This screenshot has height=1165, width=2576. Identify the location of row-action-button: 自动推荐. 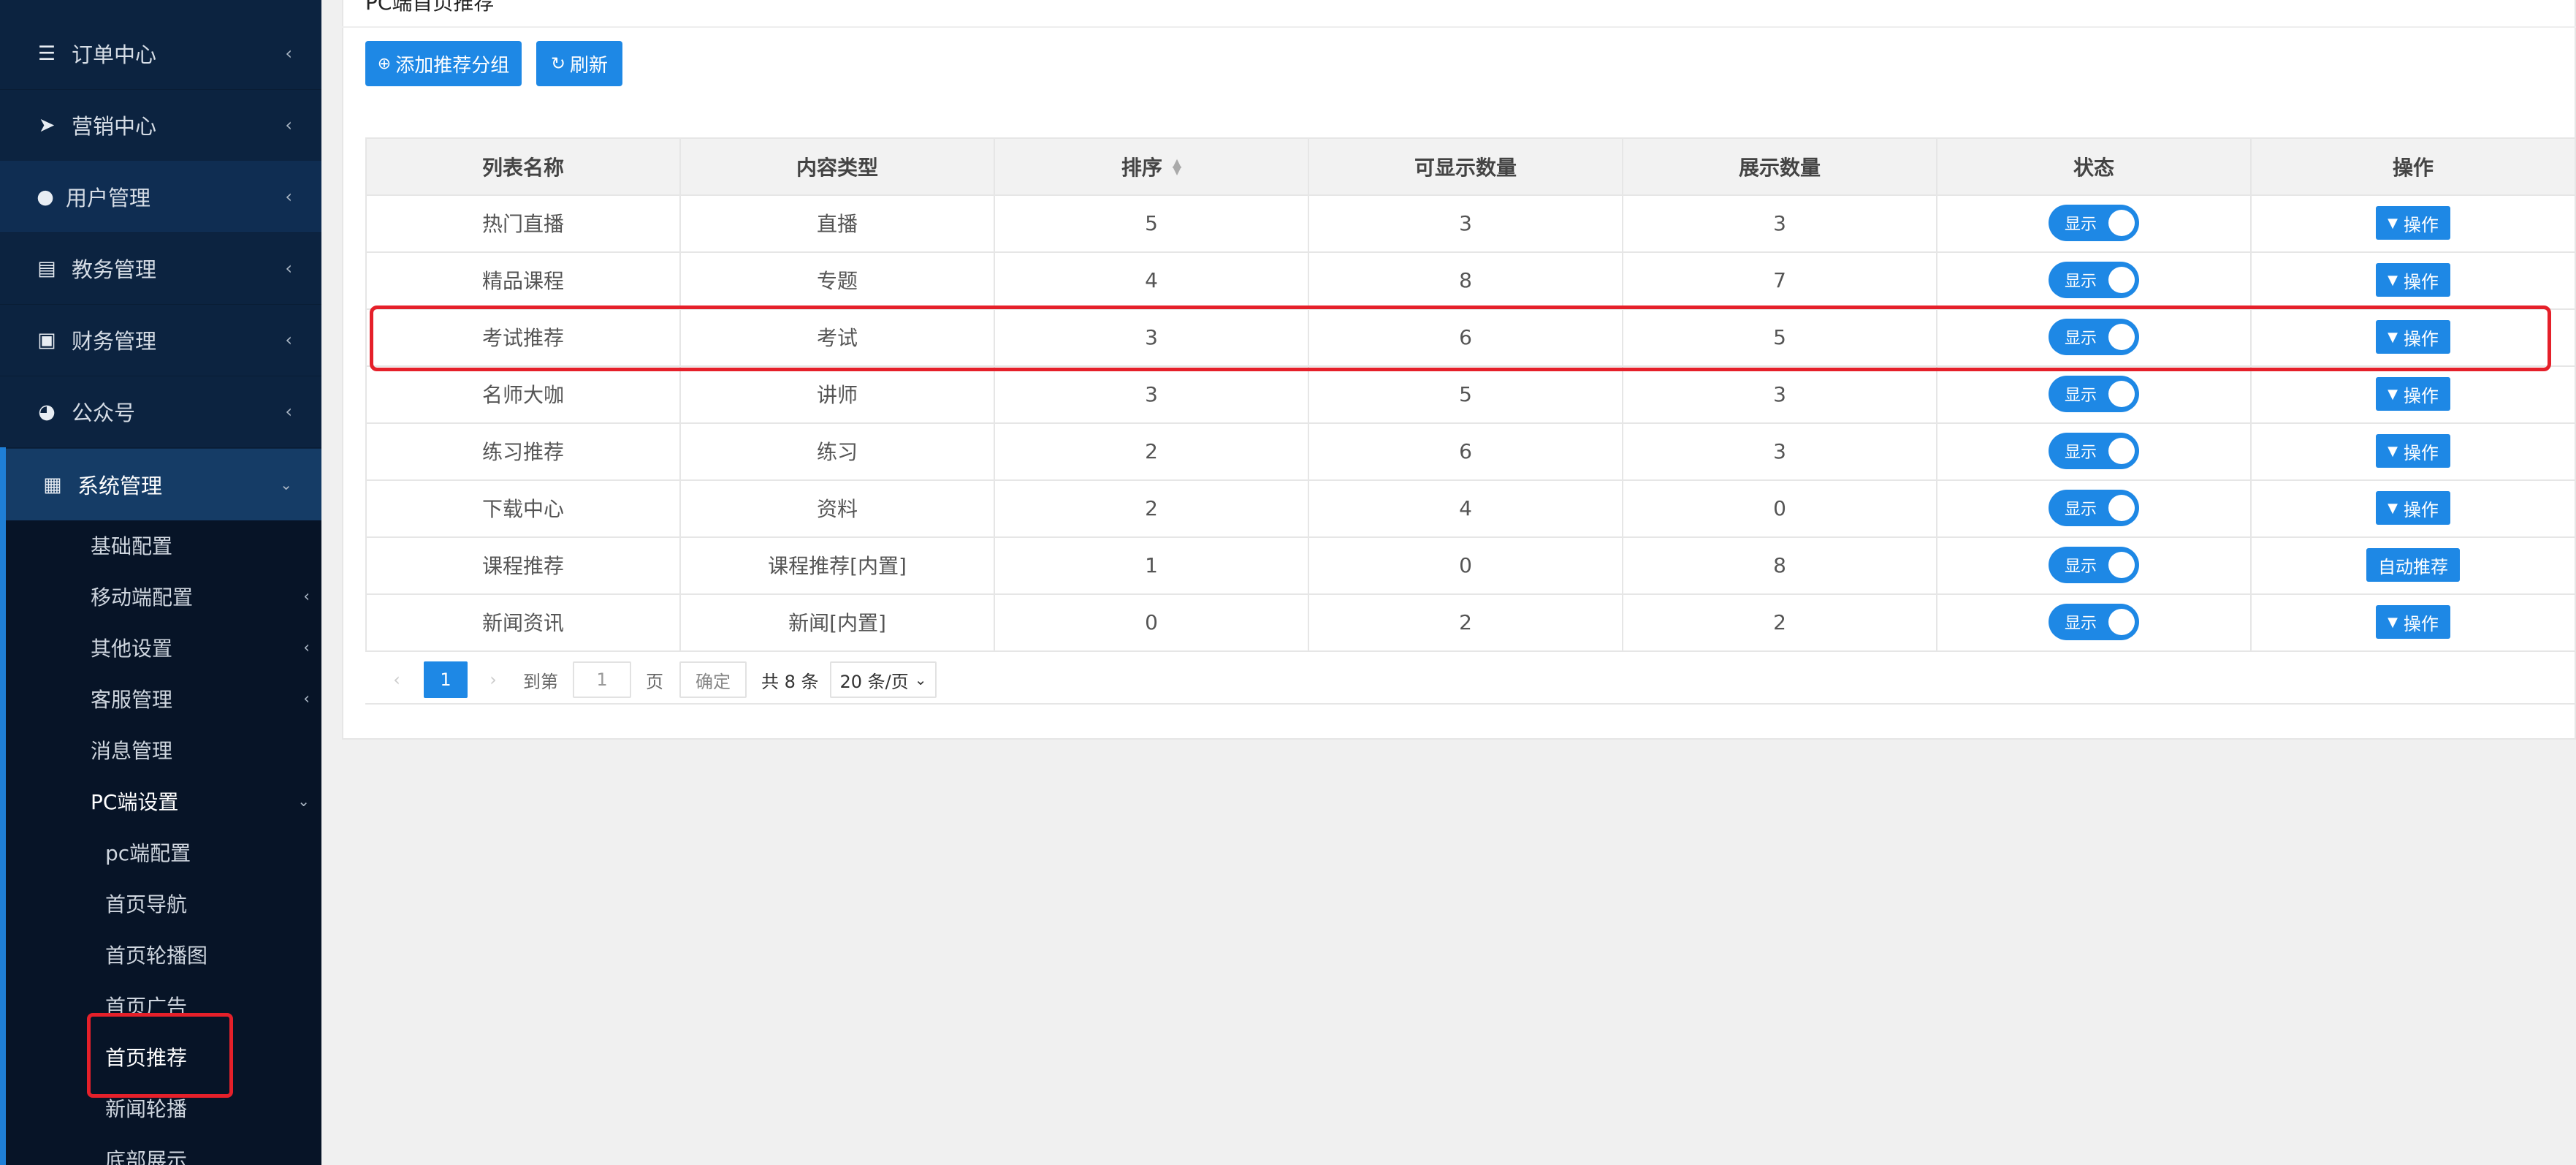
(2413, 565).